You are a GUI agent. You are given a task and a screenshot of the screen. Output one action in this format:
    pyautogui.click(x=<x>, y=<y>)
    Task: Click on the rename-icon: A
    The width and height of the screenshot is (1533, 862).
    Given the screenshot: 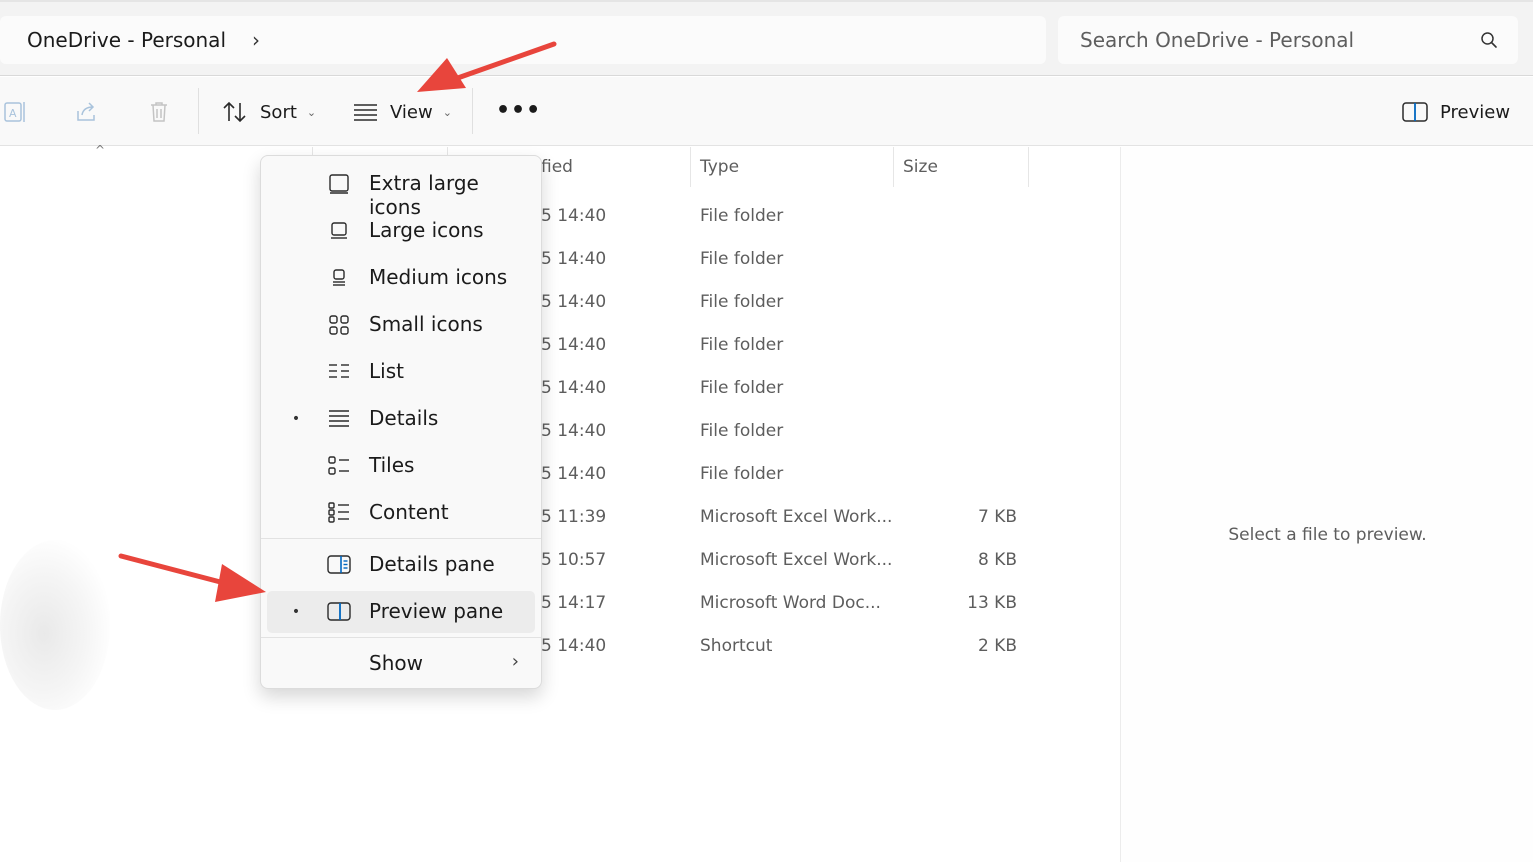 What is the action you would take?
    pyautogui.click(x=15, y=112)
    